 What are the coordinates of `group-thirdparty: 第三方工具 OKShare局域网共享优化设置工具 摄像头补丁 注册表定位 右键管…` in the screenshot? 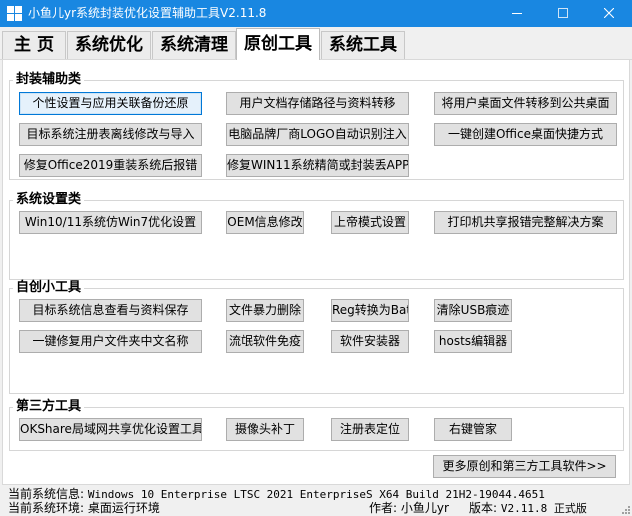 It's located at (316, 425).